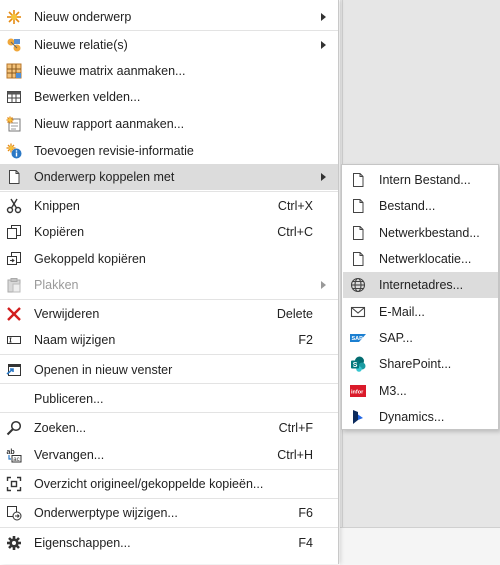 Image resolution: width=500 pixels, height=565 pixels. I want to click on svg-text: ab, so click(11, 452).